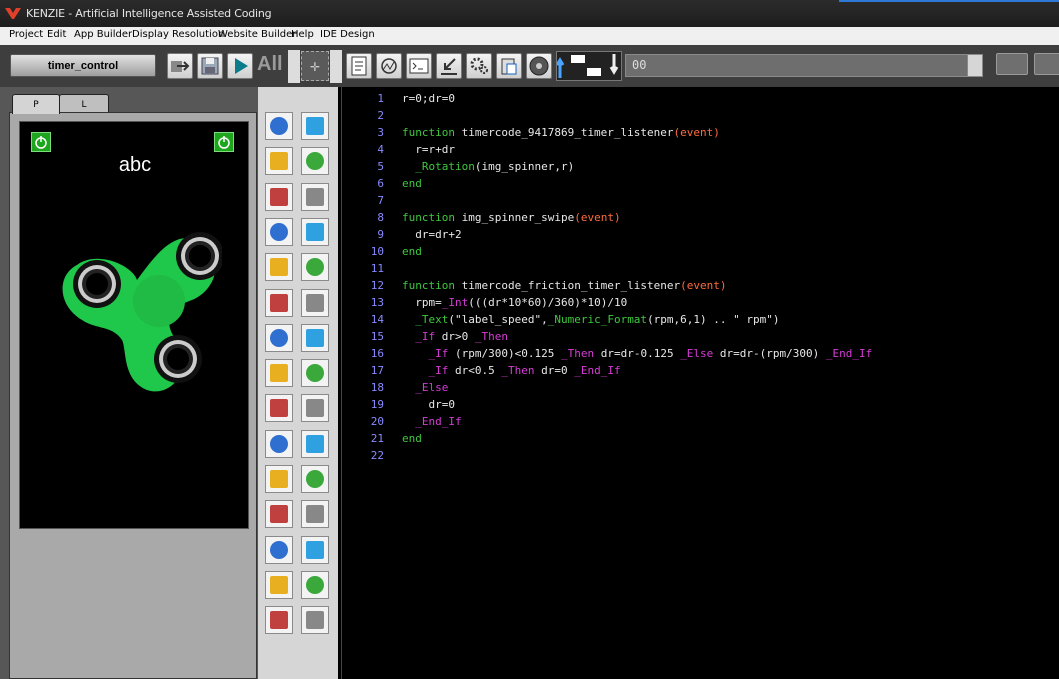 The width and height of the screenshot is (1059, 679). What do you see at coordinates (279, 337) in the screenshot?
I see `toolbox-input-button` at bounding box center [279, 337].